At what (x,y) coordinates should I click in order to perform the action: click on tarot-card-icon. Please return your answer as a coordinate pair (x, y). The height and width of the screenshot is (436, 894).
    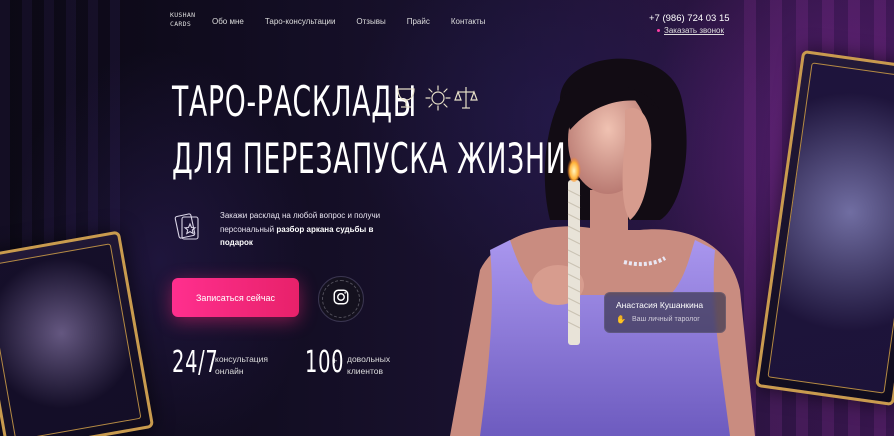
    Looking at the image, I should click on (187, 227).